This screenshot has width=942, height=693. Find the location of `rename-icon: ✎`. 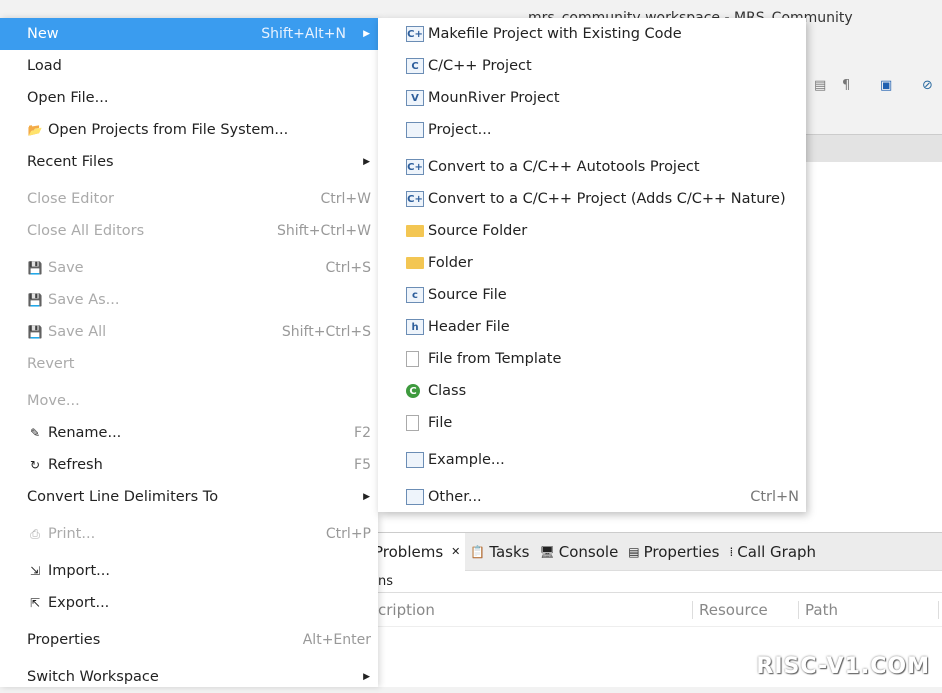

rename-icon: ✎ is located at coordinates (35, 433).